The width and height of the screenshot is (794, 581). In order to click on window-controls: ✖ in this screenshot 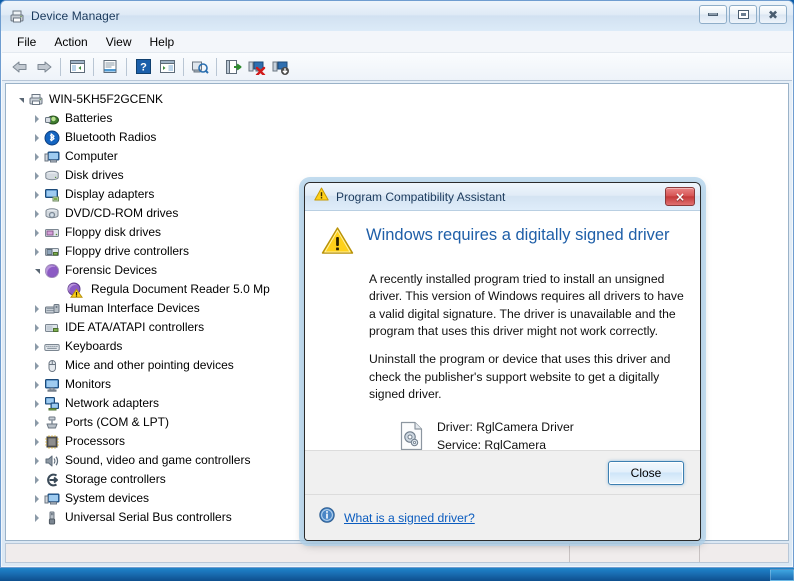, I will do `click(743, 14)`.